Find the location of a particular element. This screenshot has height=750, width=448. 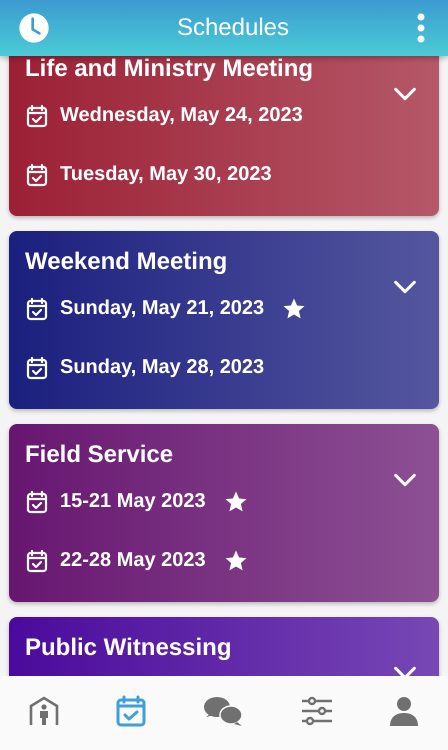

card-title: Public Witnessing is located at coordinates (128, 648).